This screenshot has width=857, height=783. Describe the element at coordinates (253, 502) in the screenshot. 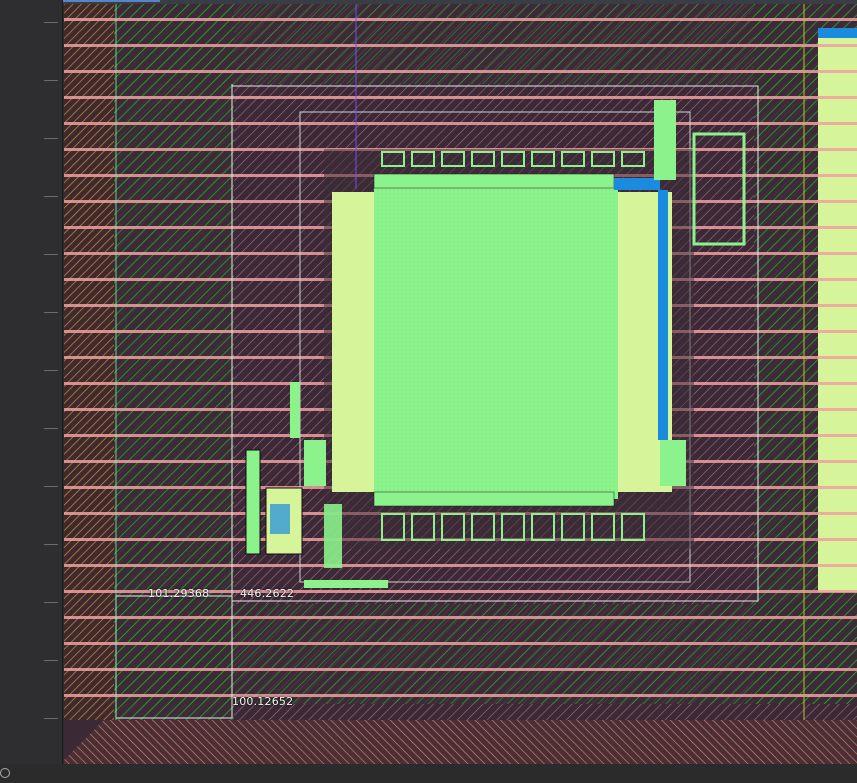

I see `device-left-column` at that location.